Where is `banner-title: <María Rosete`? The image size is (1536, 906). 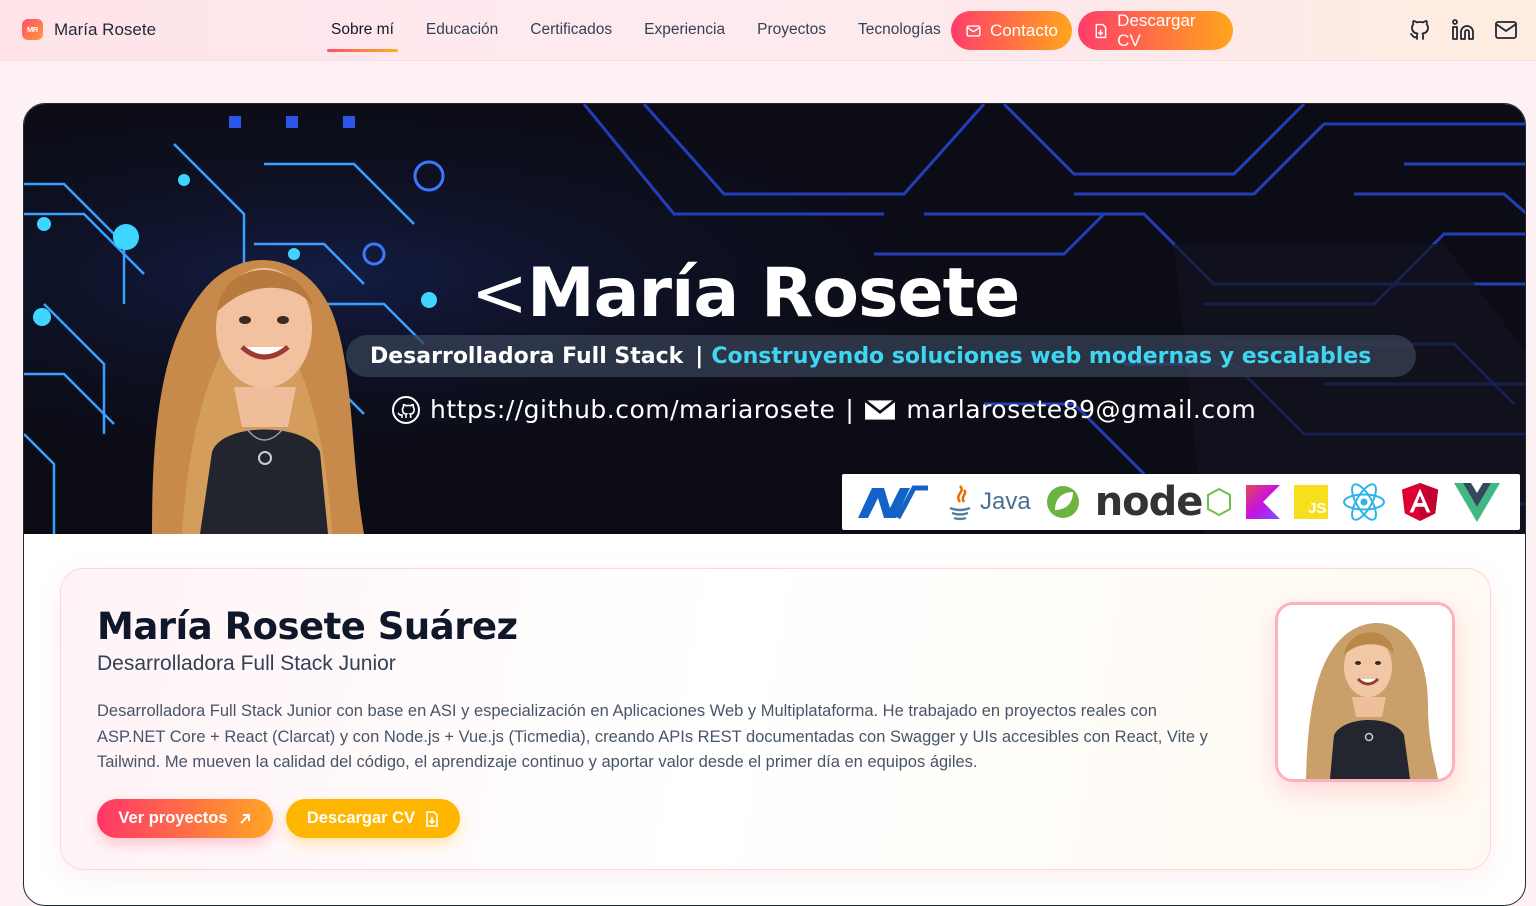 banner-title: <María Rosete is located at coordinates (745, 293).